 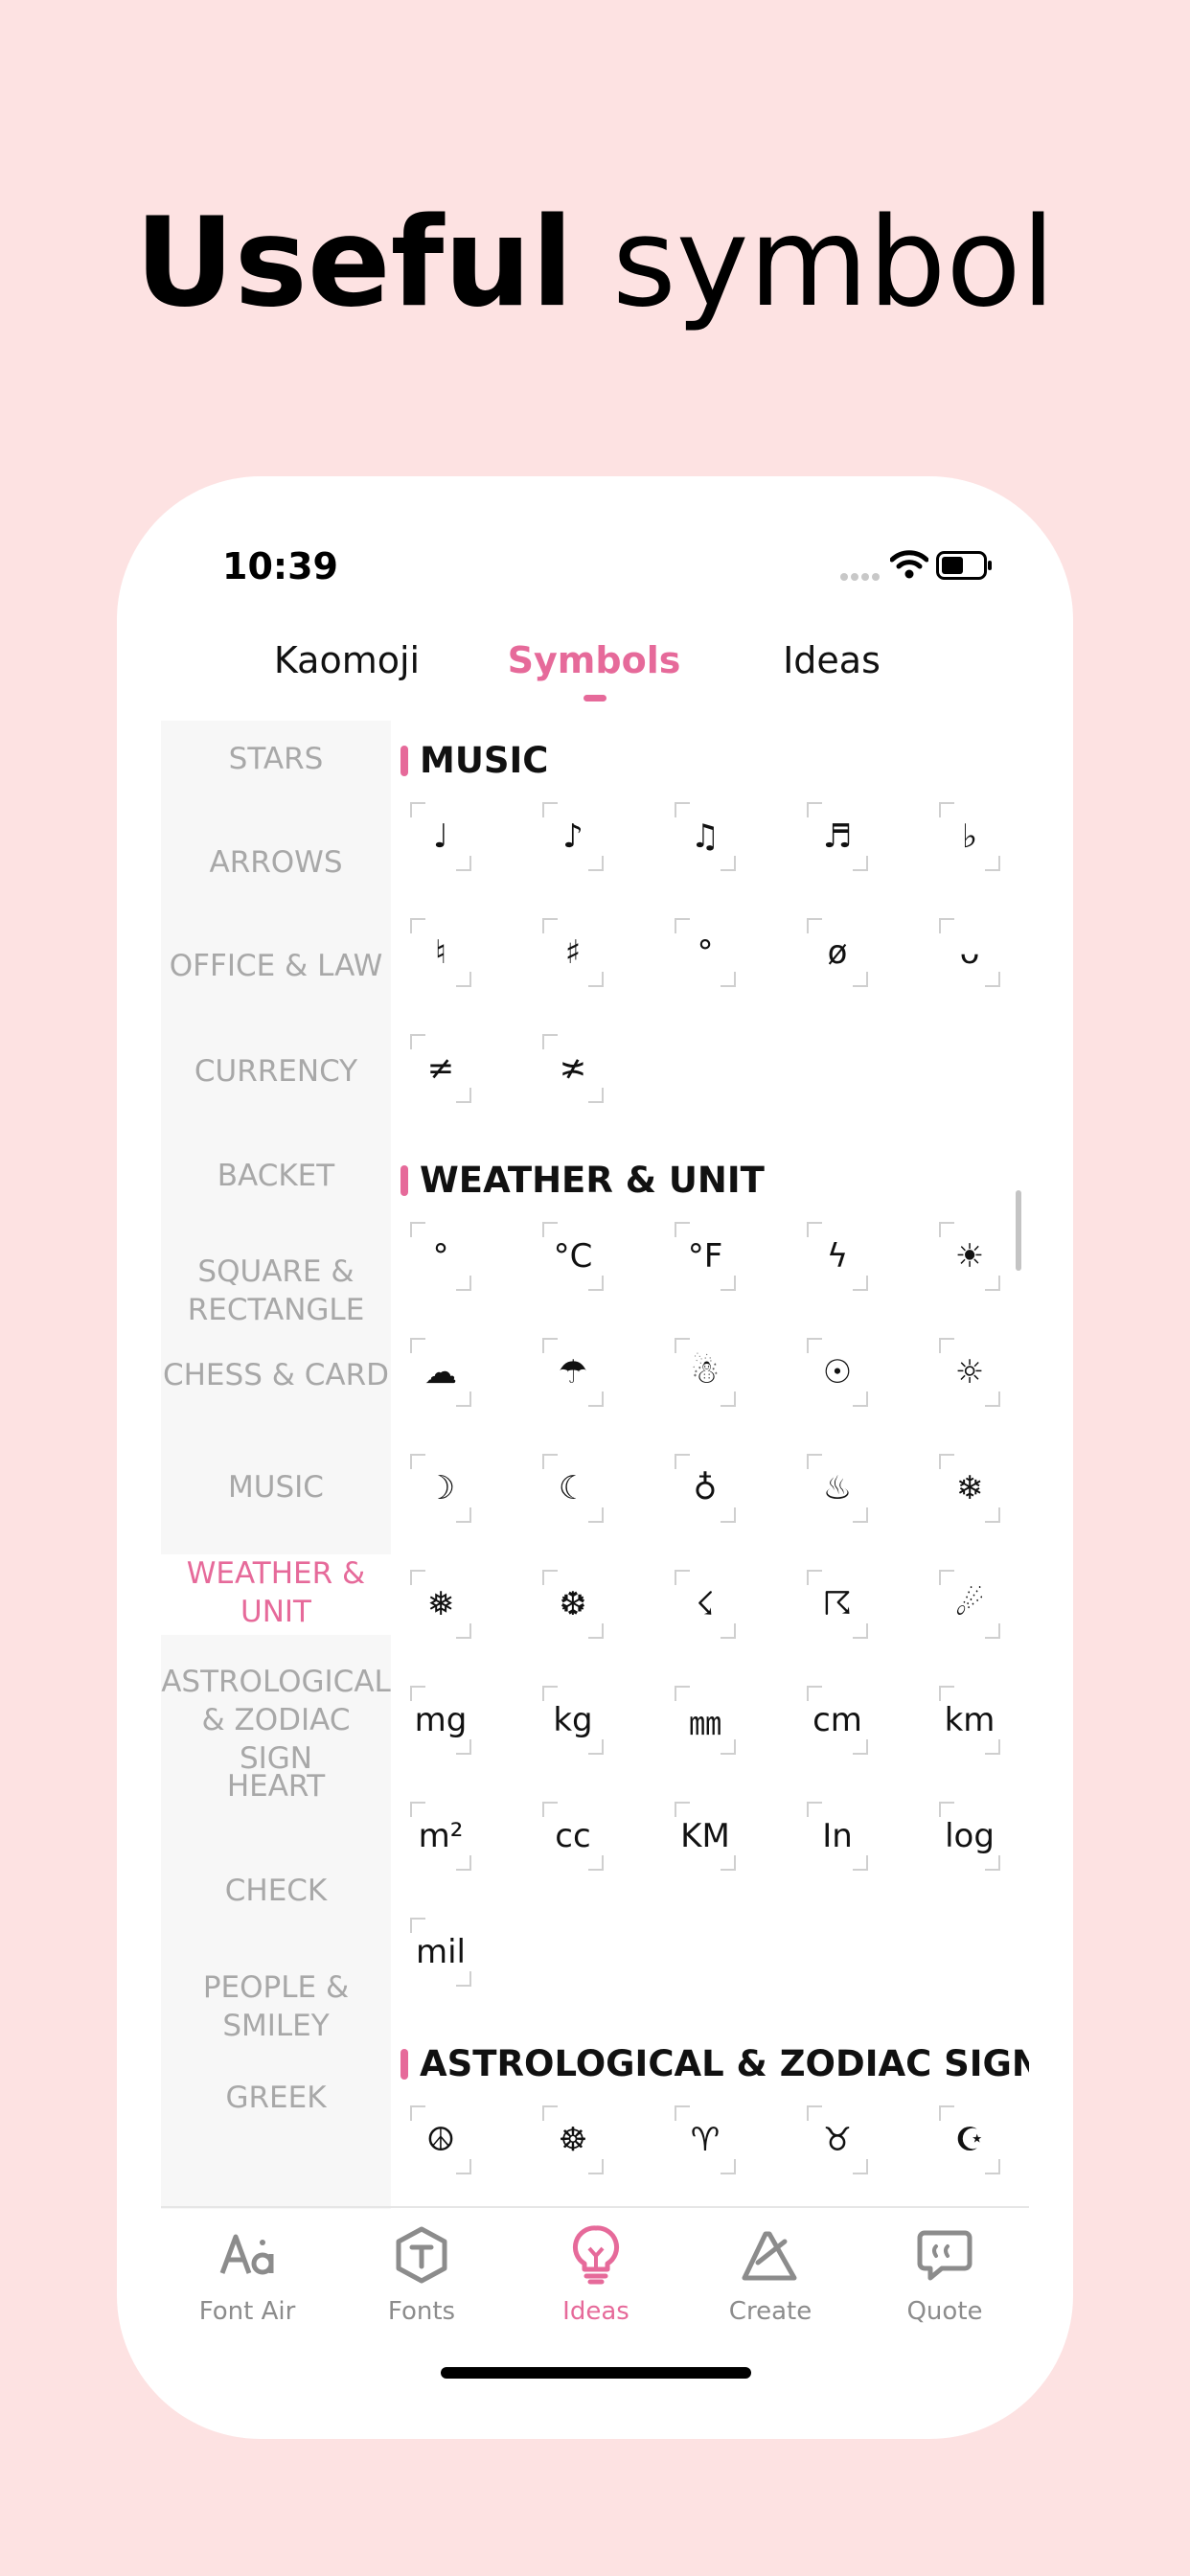 What do you see at coordinates (441, 2139) in the screenshot?
I see `symbol-cell: ☮` at bounding box center [441, 2139].